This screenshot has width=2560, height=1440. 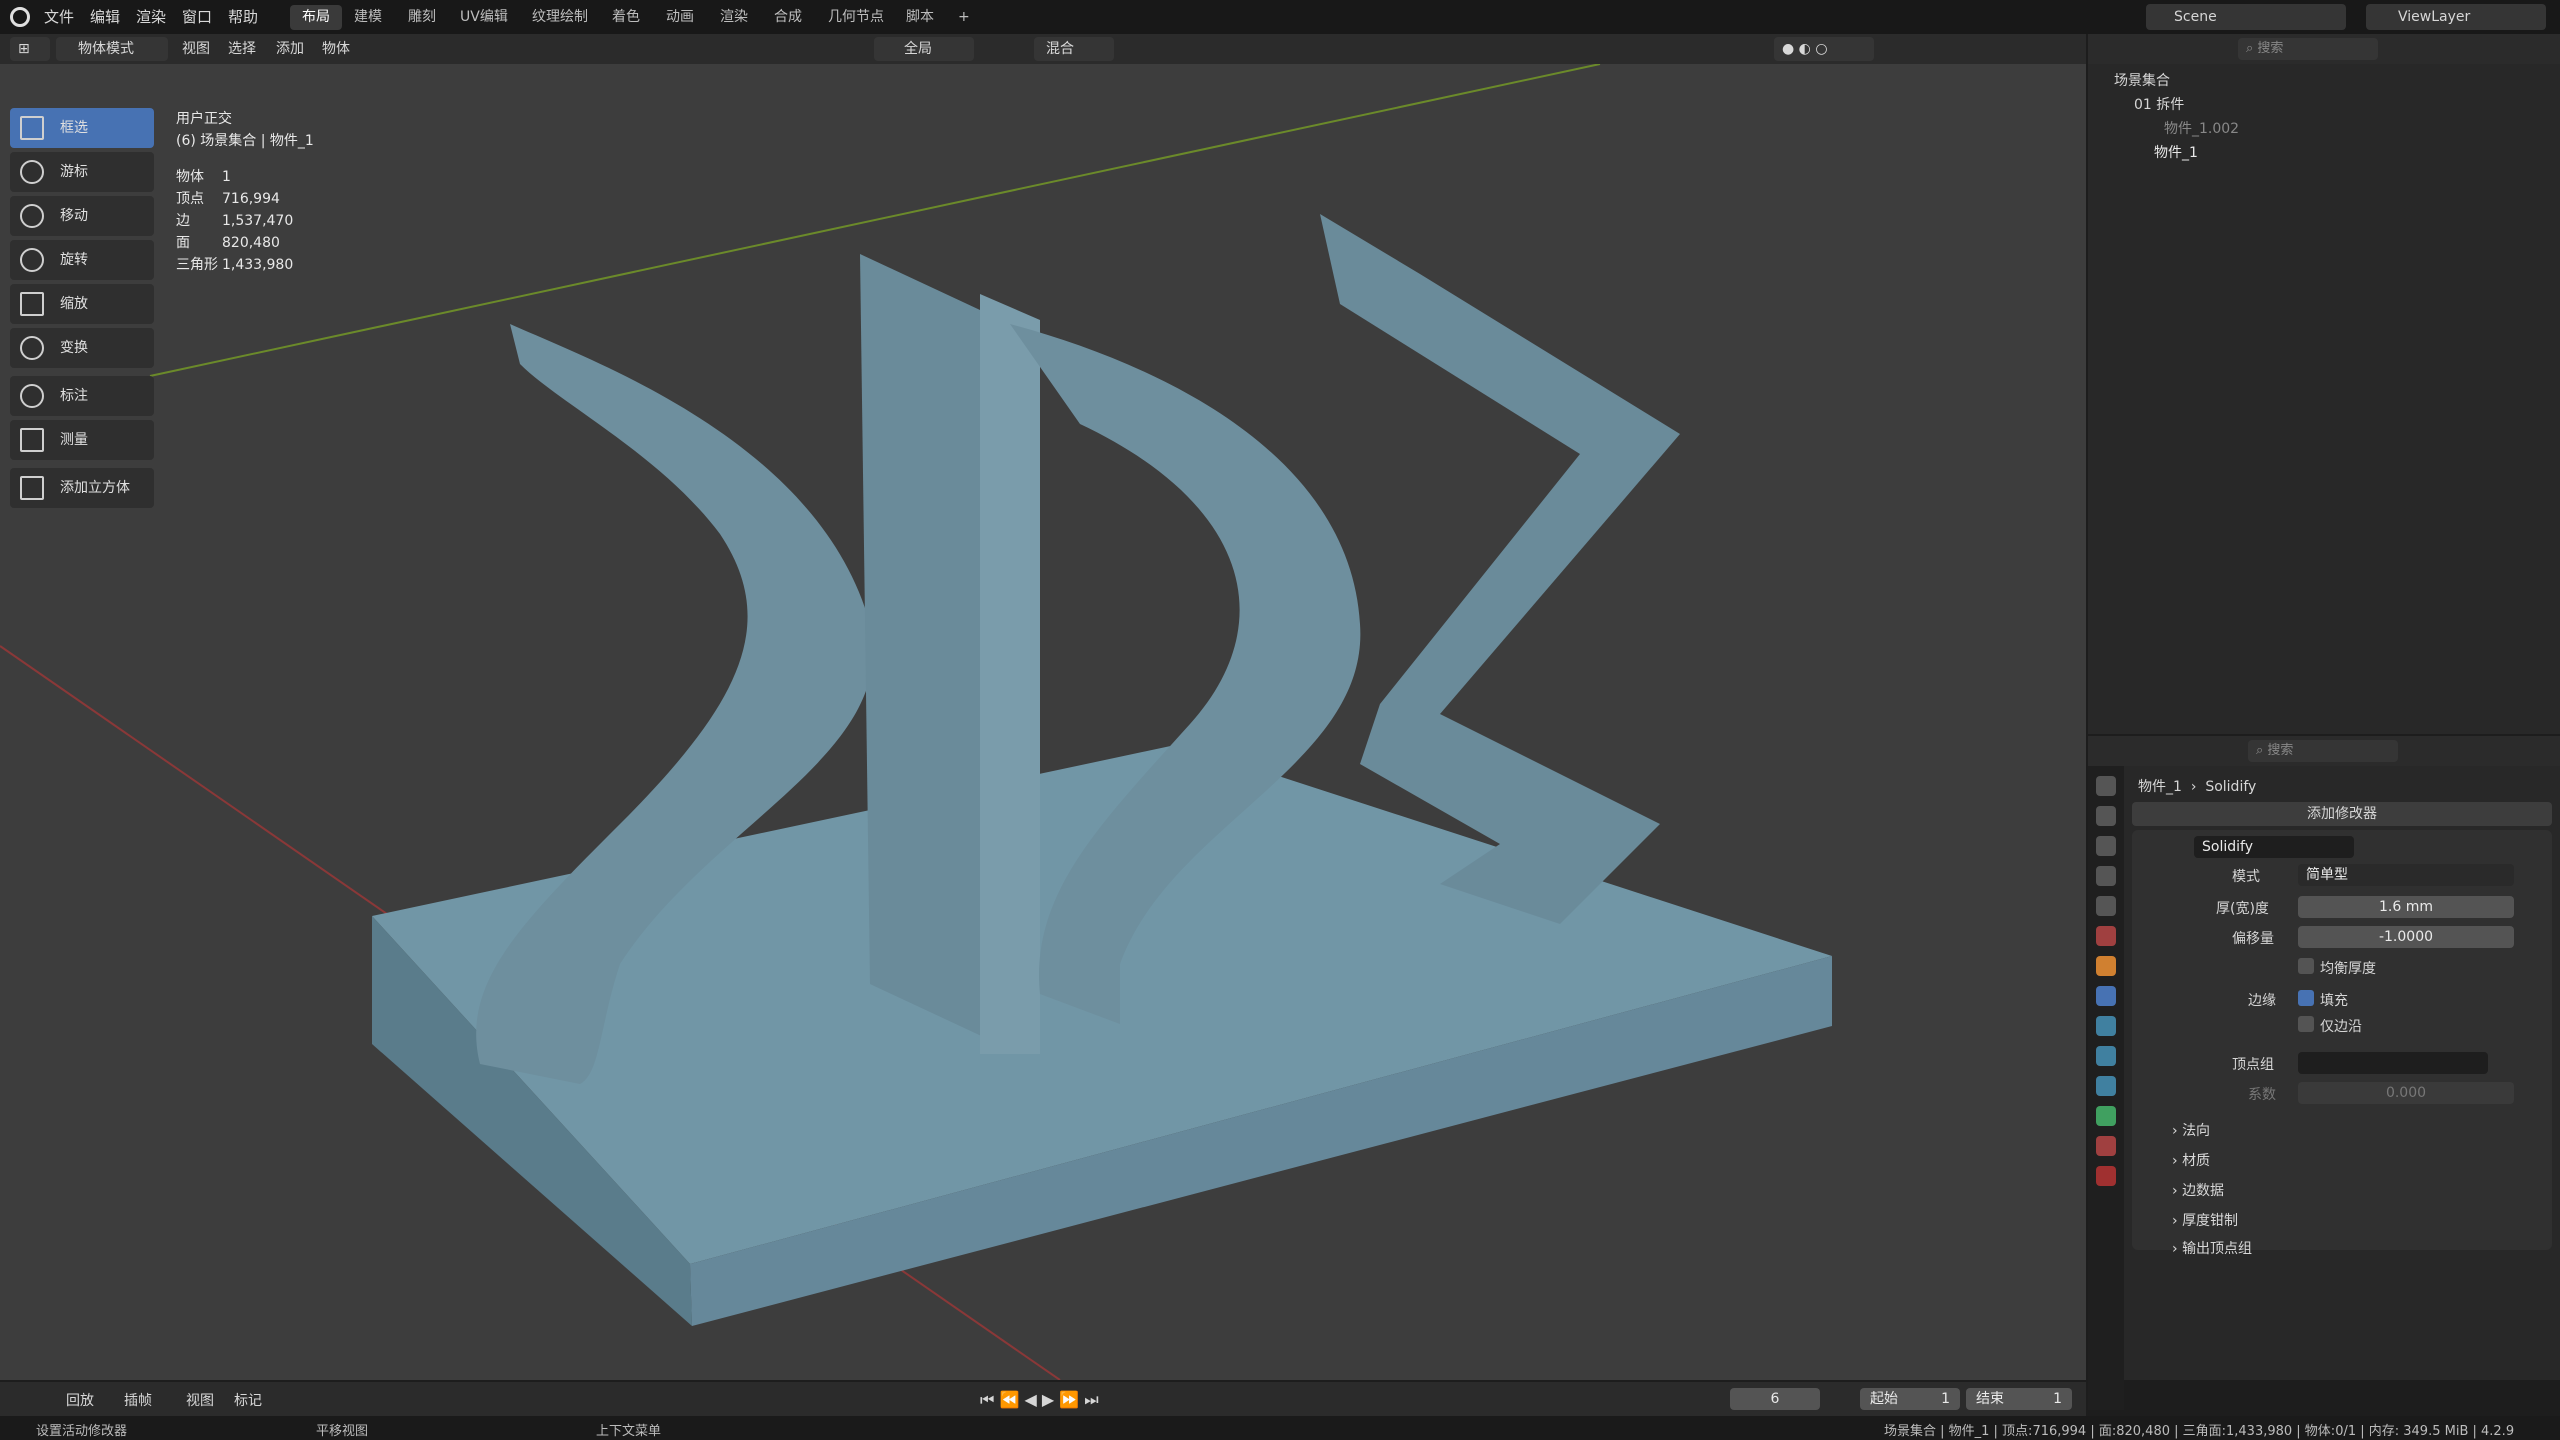 I want to click on orientation-selector: 全局, so click(x=924, y=49).